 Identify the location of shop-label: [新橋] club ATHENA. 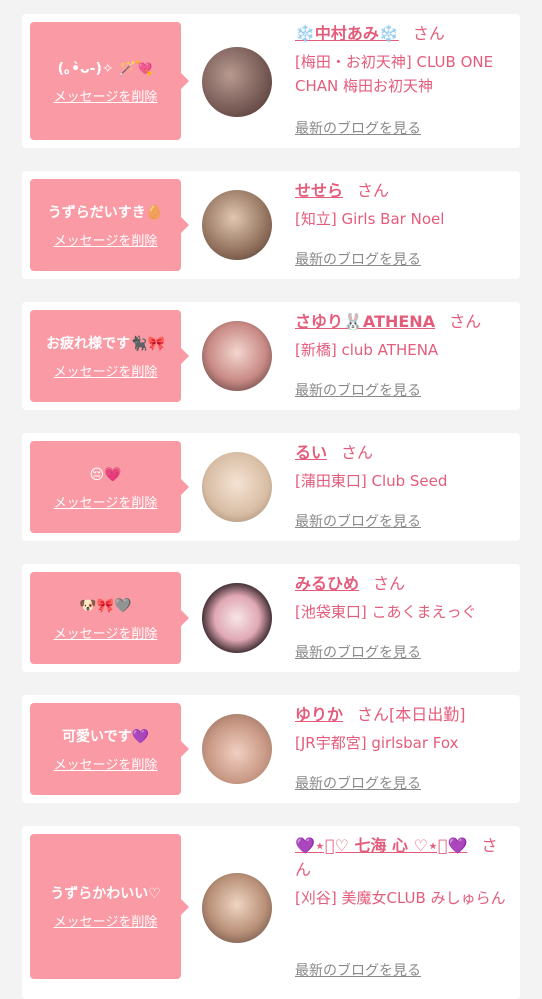
(367, 350).